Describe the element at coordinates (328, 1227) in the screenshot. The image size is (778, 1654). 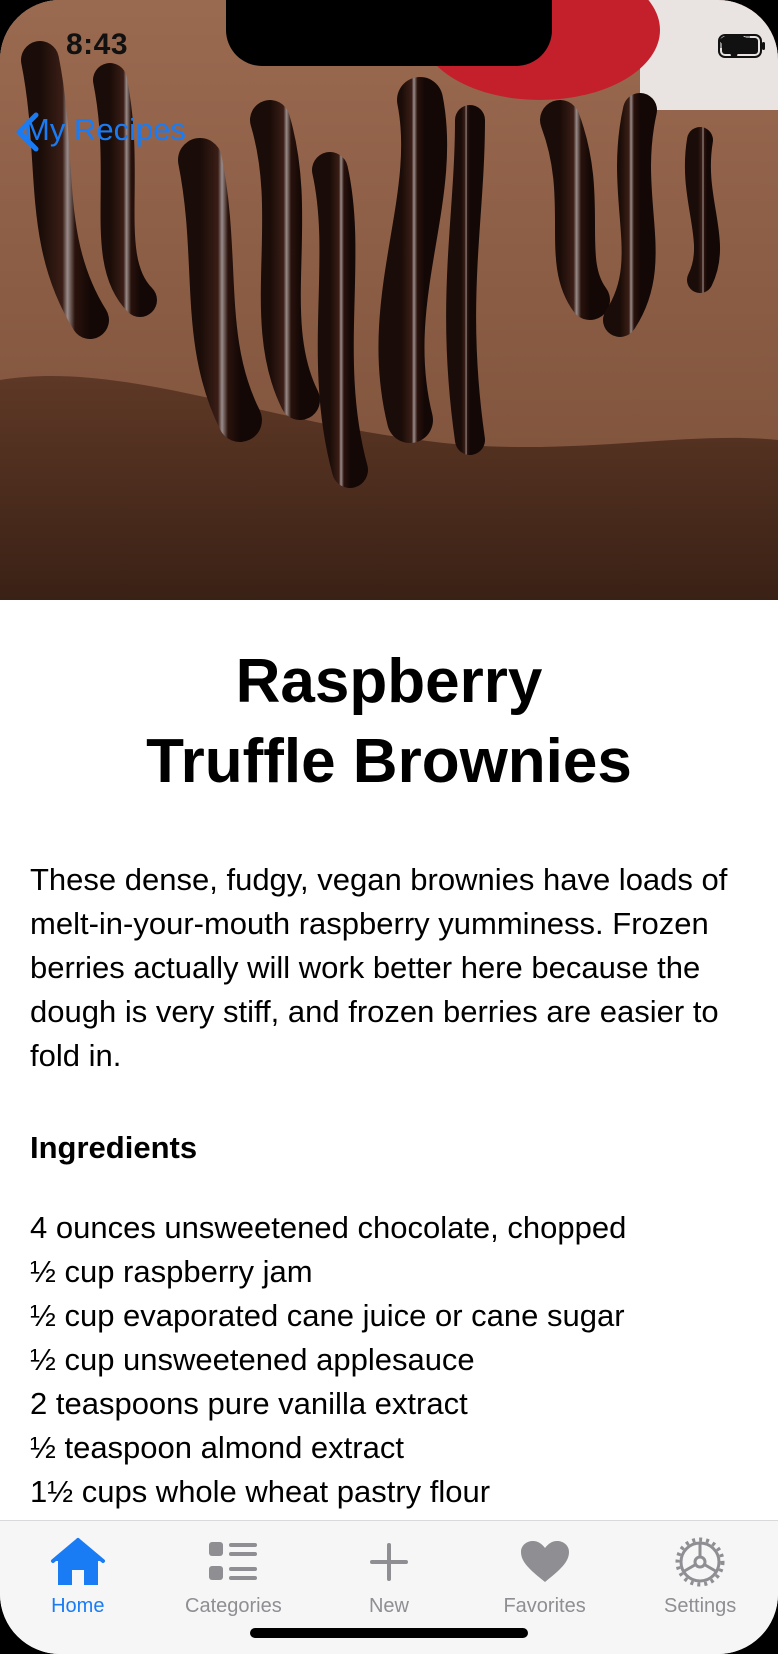
I see `ingredient-item: 4 ounces unsweetened chocolate, chopped` at that location.